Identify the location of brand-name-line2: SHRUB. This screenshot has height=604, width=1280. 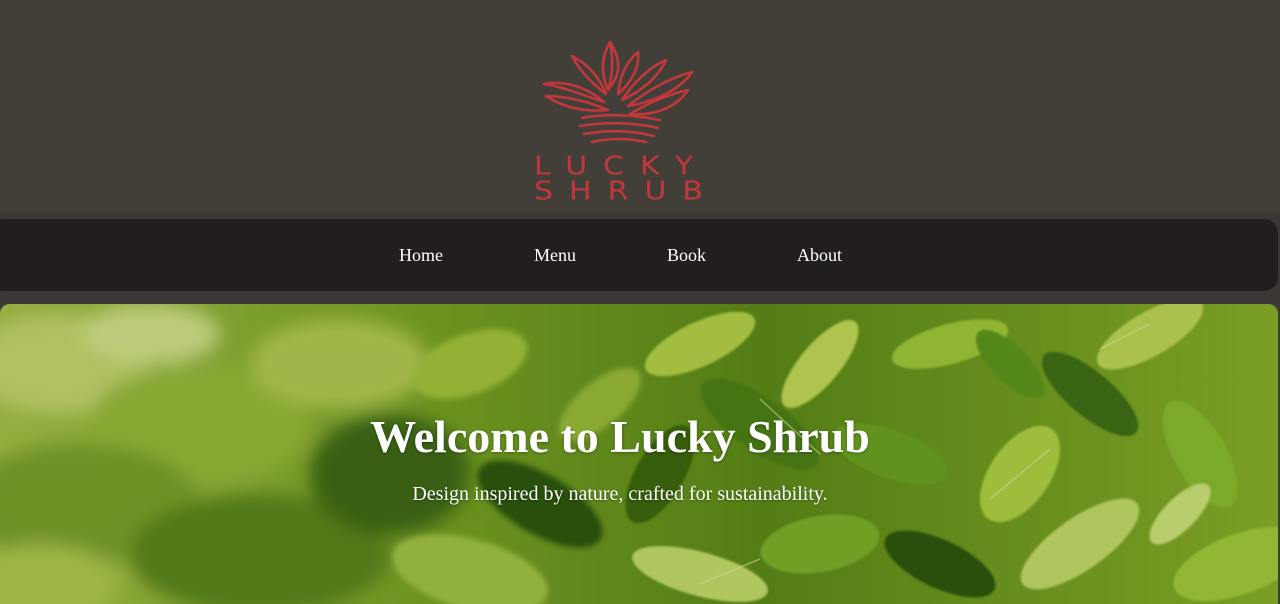
(626, 191).